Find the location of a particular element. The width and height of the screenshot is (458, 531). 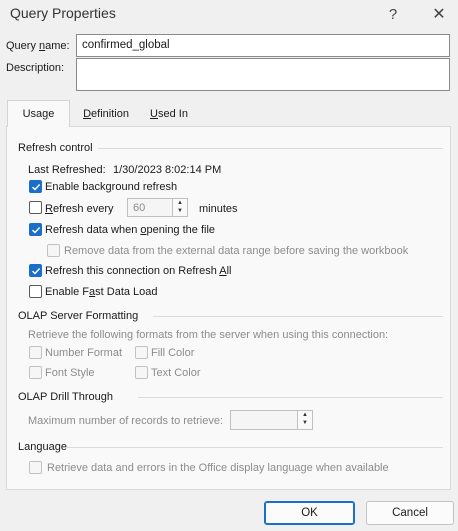

fill-color-checkbox is located at coordinates (141, 352).